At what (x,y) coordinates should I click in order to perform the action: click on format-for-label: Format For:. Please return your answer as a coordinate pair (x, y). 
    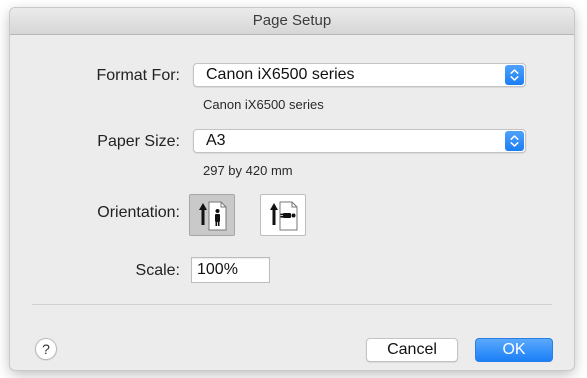
    Looking at the image, I should click on (138, 75).